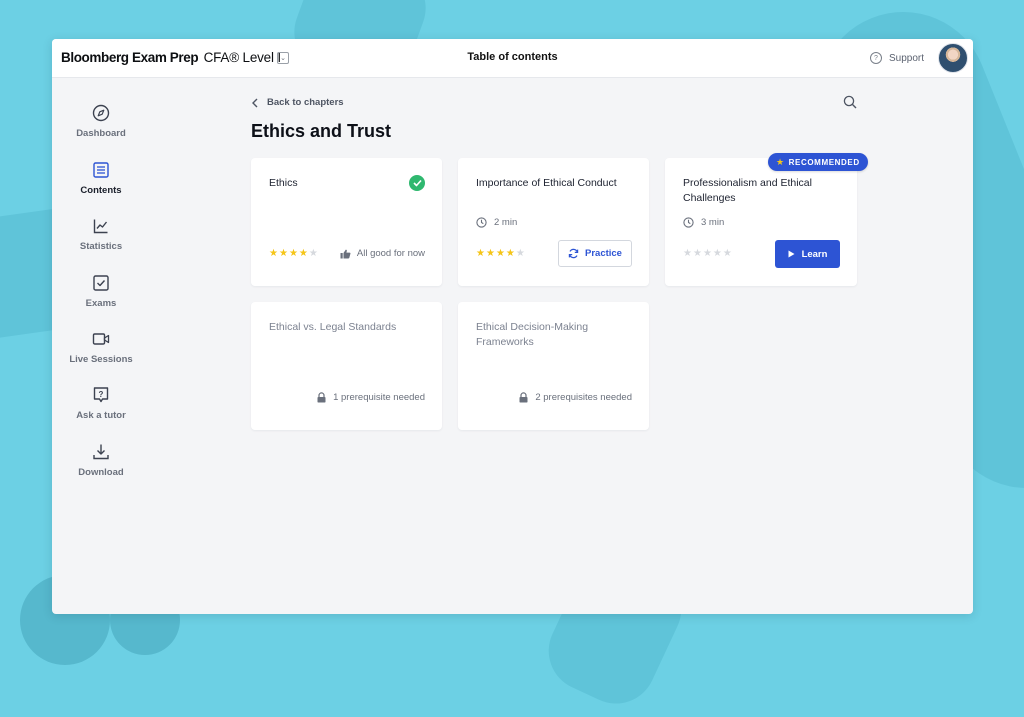 This screenshot has width=1024, height=717. What do you see at coordinates (546, 183) in the screenshot?
I see `lesson-title: Importance of Ethical Conduct` at bounding box center [546, 183].